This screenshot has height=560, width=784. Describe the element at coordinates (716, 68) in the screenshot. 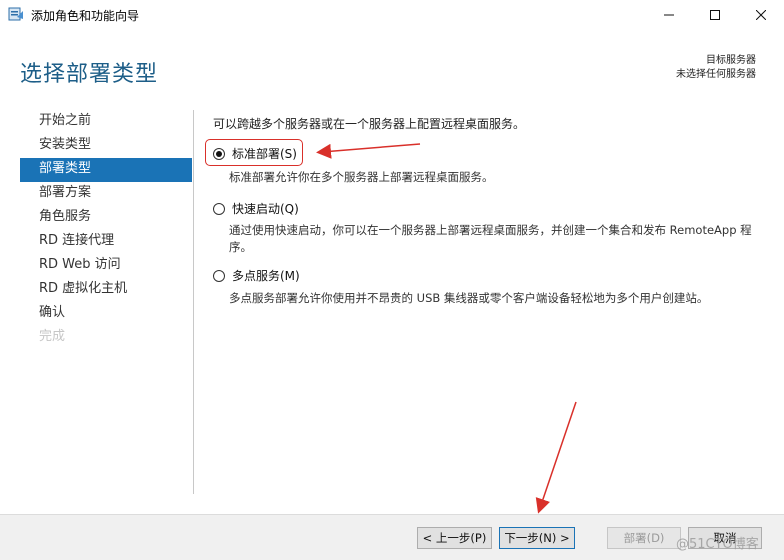

I see `destination-server: 目标服务器 未选择任何服务器` at that location.